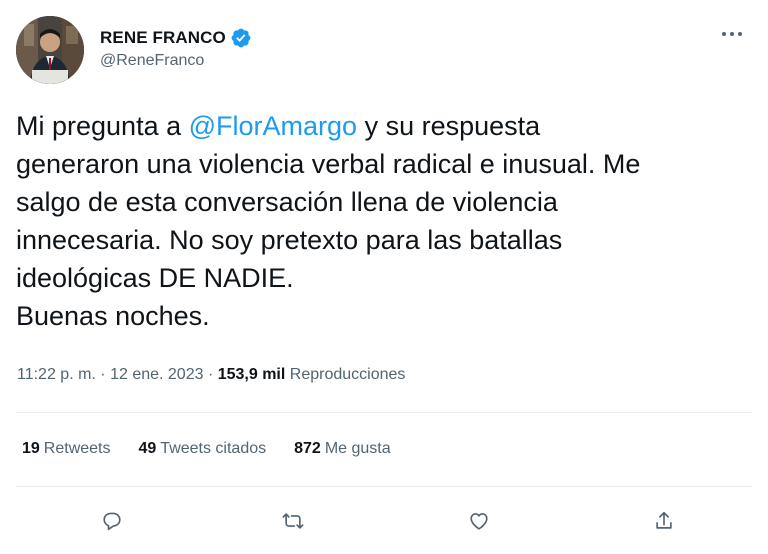 This screenshot has height=554, width=768. I want to click on reply-icon, so click(112, 521).